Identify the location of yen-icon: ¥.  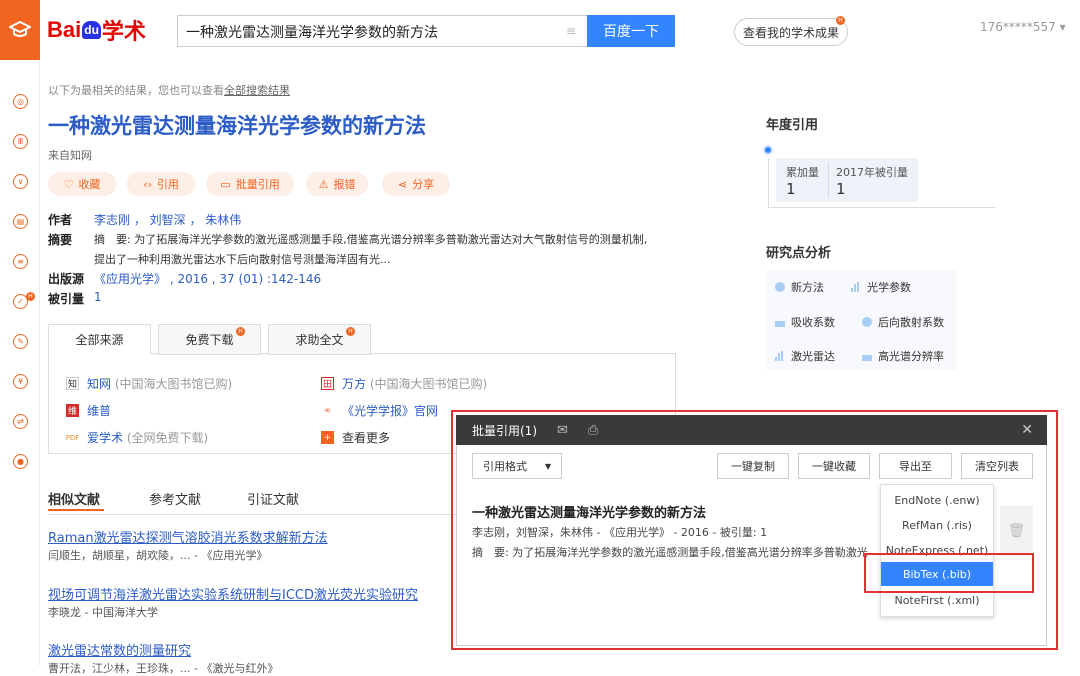
(20, 381).